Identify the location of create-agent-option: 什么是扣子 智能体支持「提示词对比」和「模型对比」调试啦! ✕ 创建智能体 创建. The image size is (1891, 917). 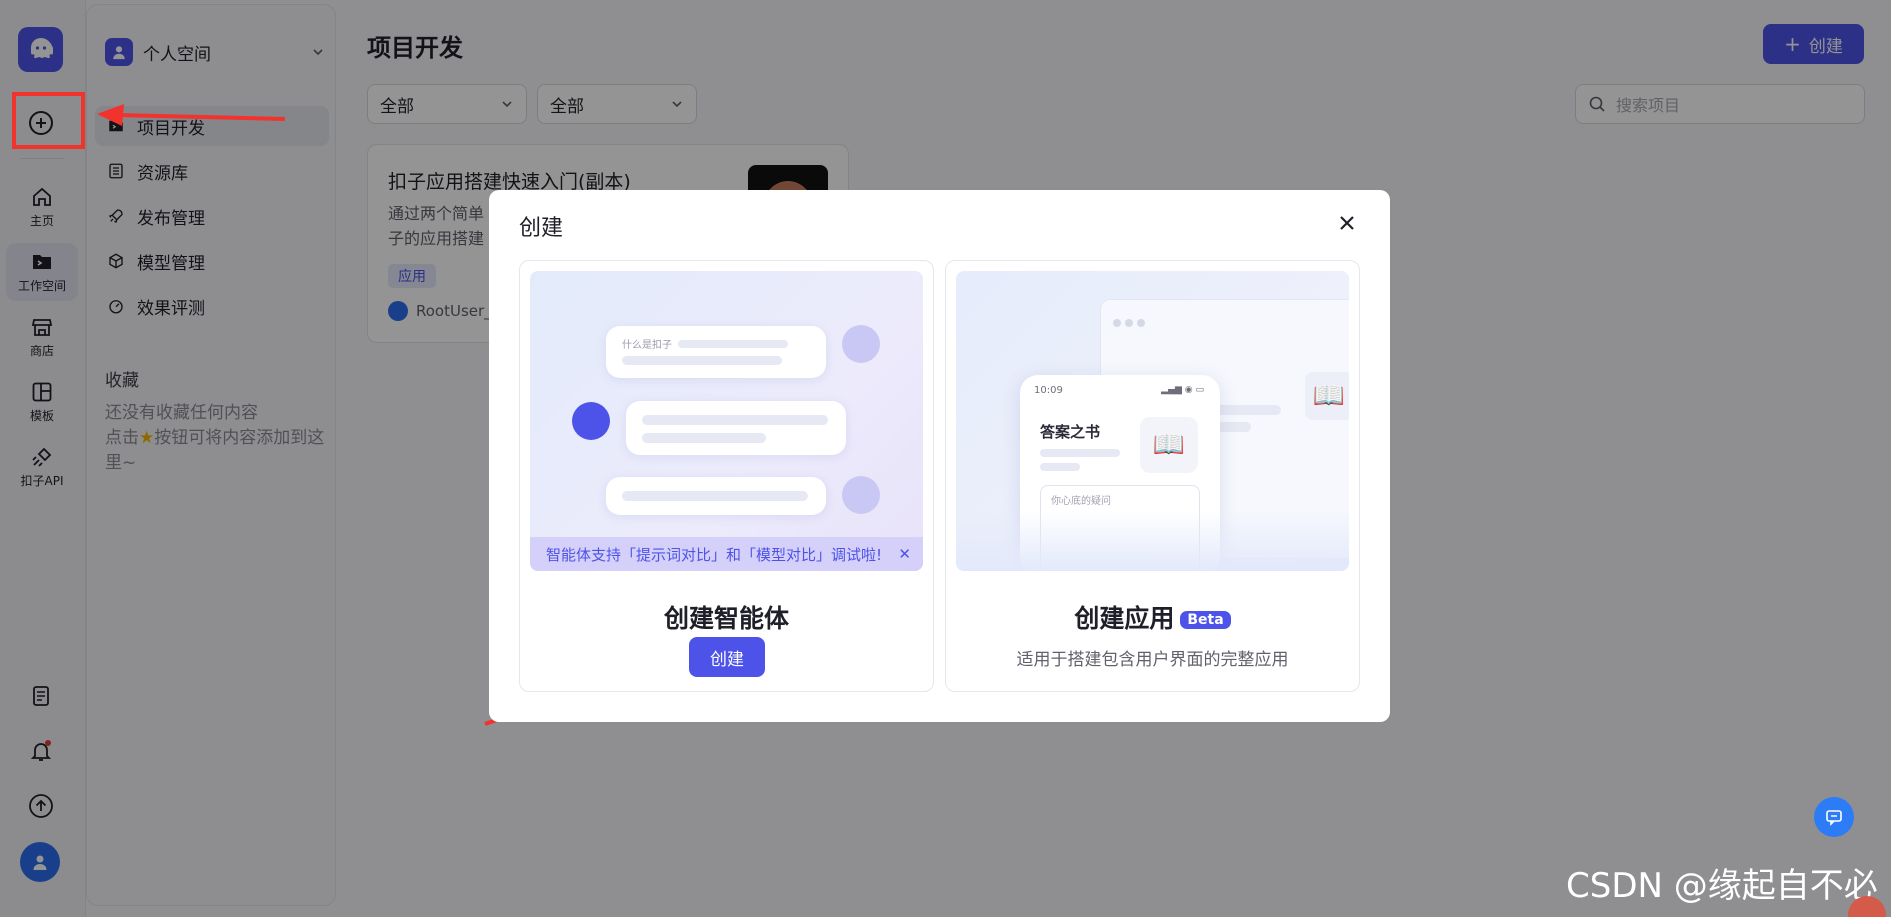
(726, 476).